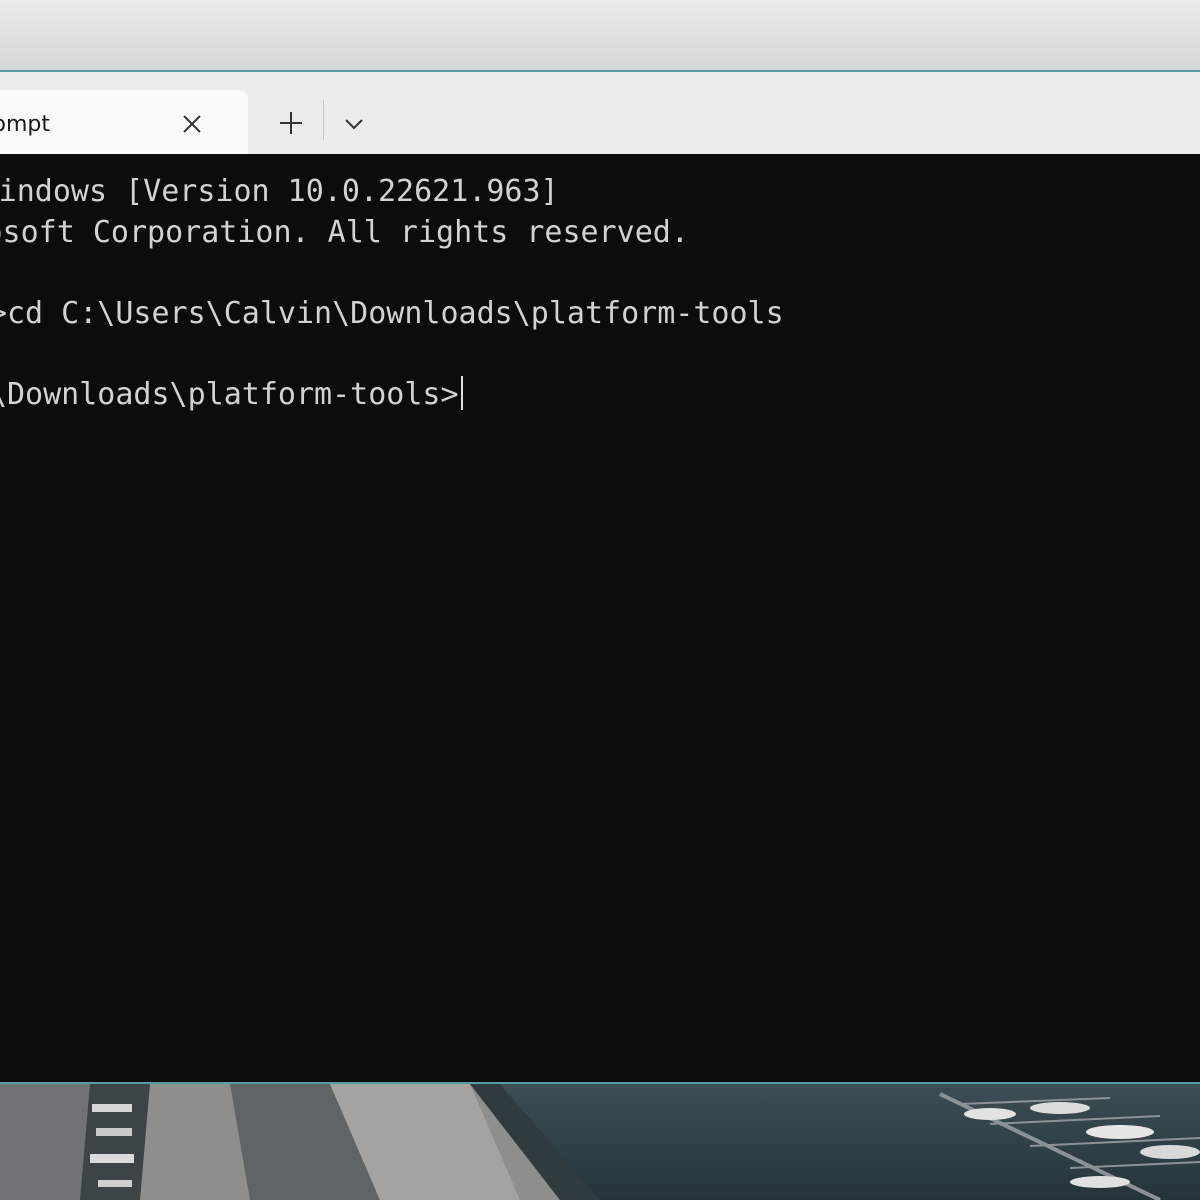 The height and width of the screenshot is (1200, 1200). What do you see at coordinates (25, 124) in the screenshot?
I see `tab-title: Command Prompt` at bounding box center [25, 124].